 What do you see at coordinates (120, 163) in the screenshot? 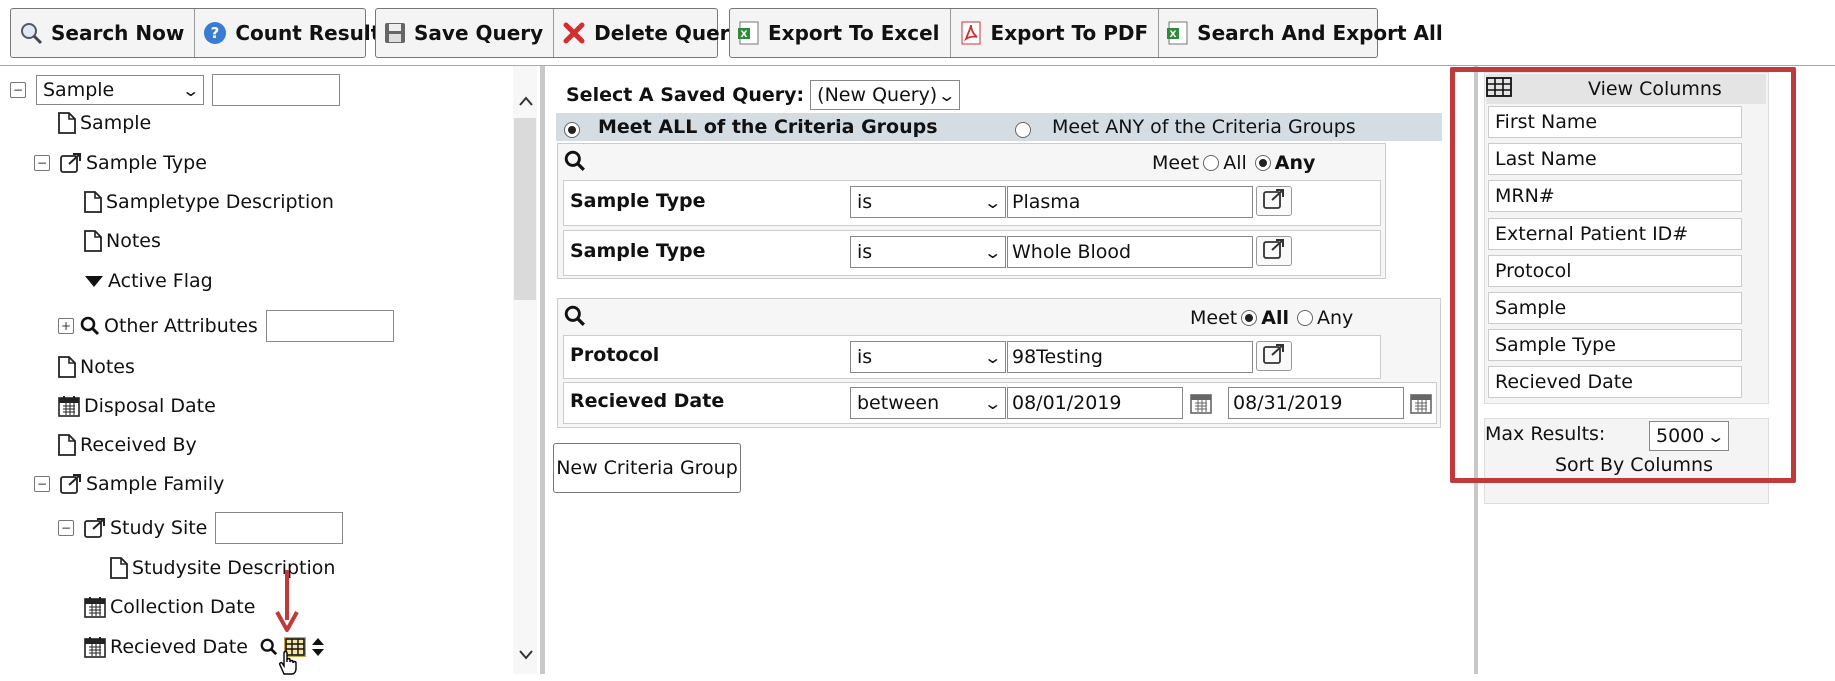
I see `tree-item-sample-type: − Sample Type` at bounding box center [120, 163].